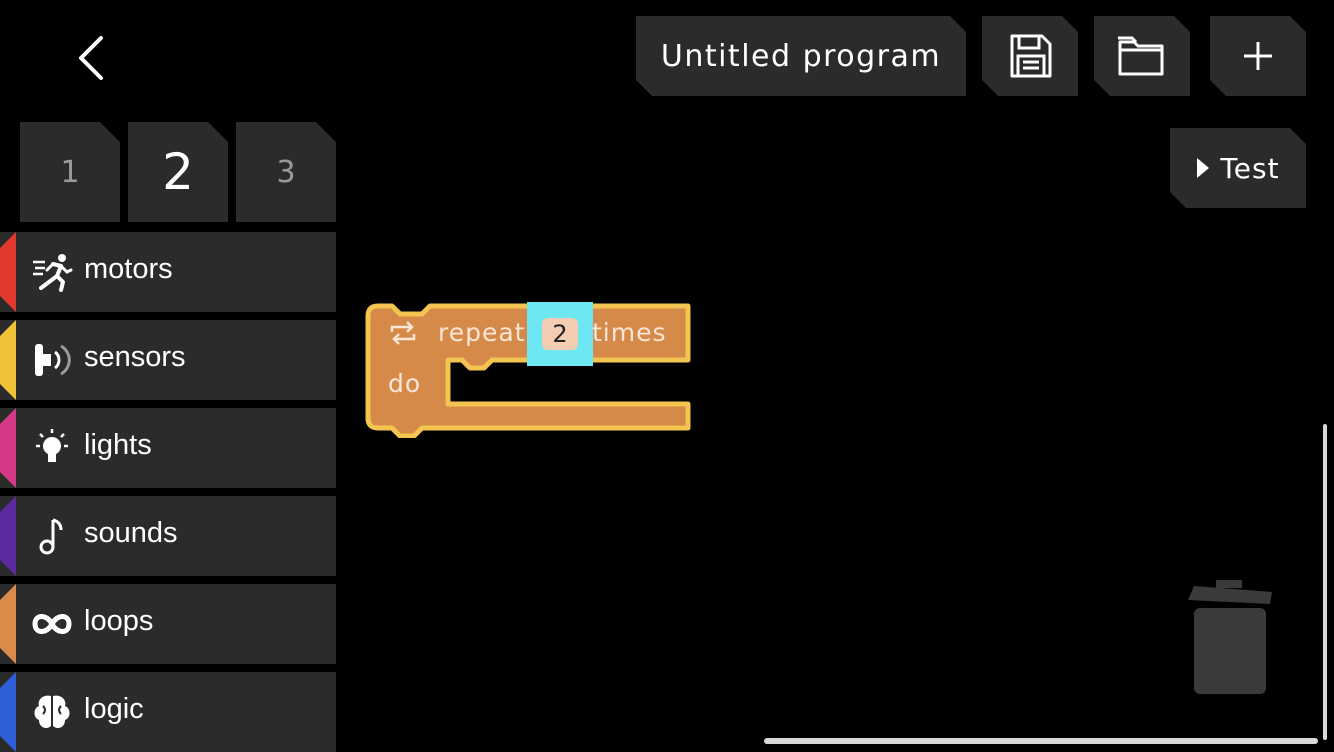 This screenshot has height=752, width=1334. I want to click on category-label: sounds, so click(131, 533).